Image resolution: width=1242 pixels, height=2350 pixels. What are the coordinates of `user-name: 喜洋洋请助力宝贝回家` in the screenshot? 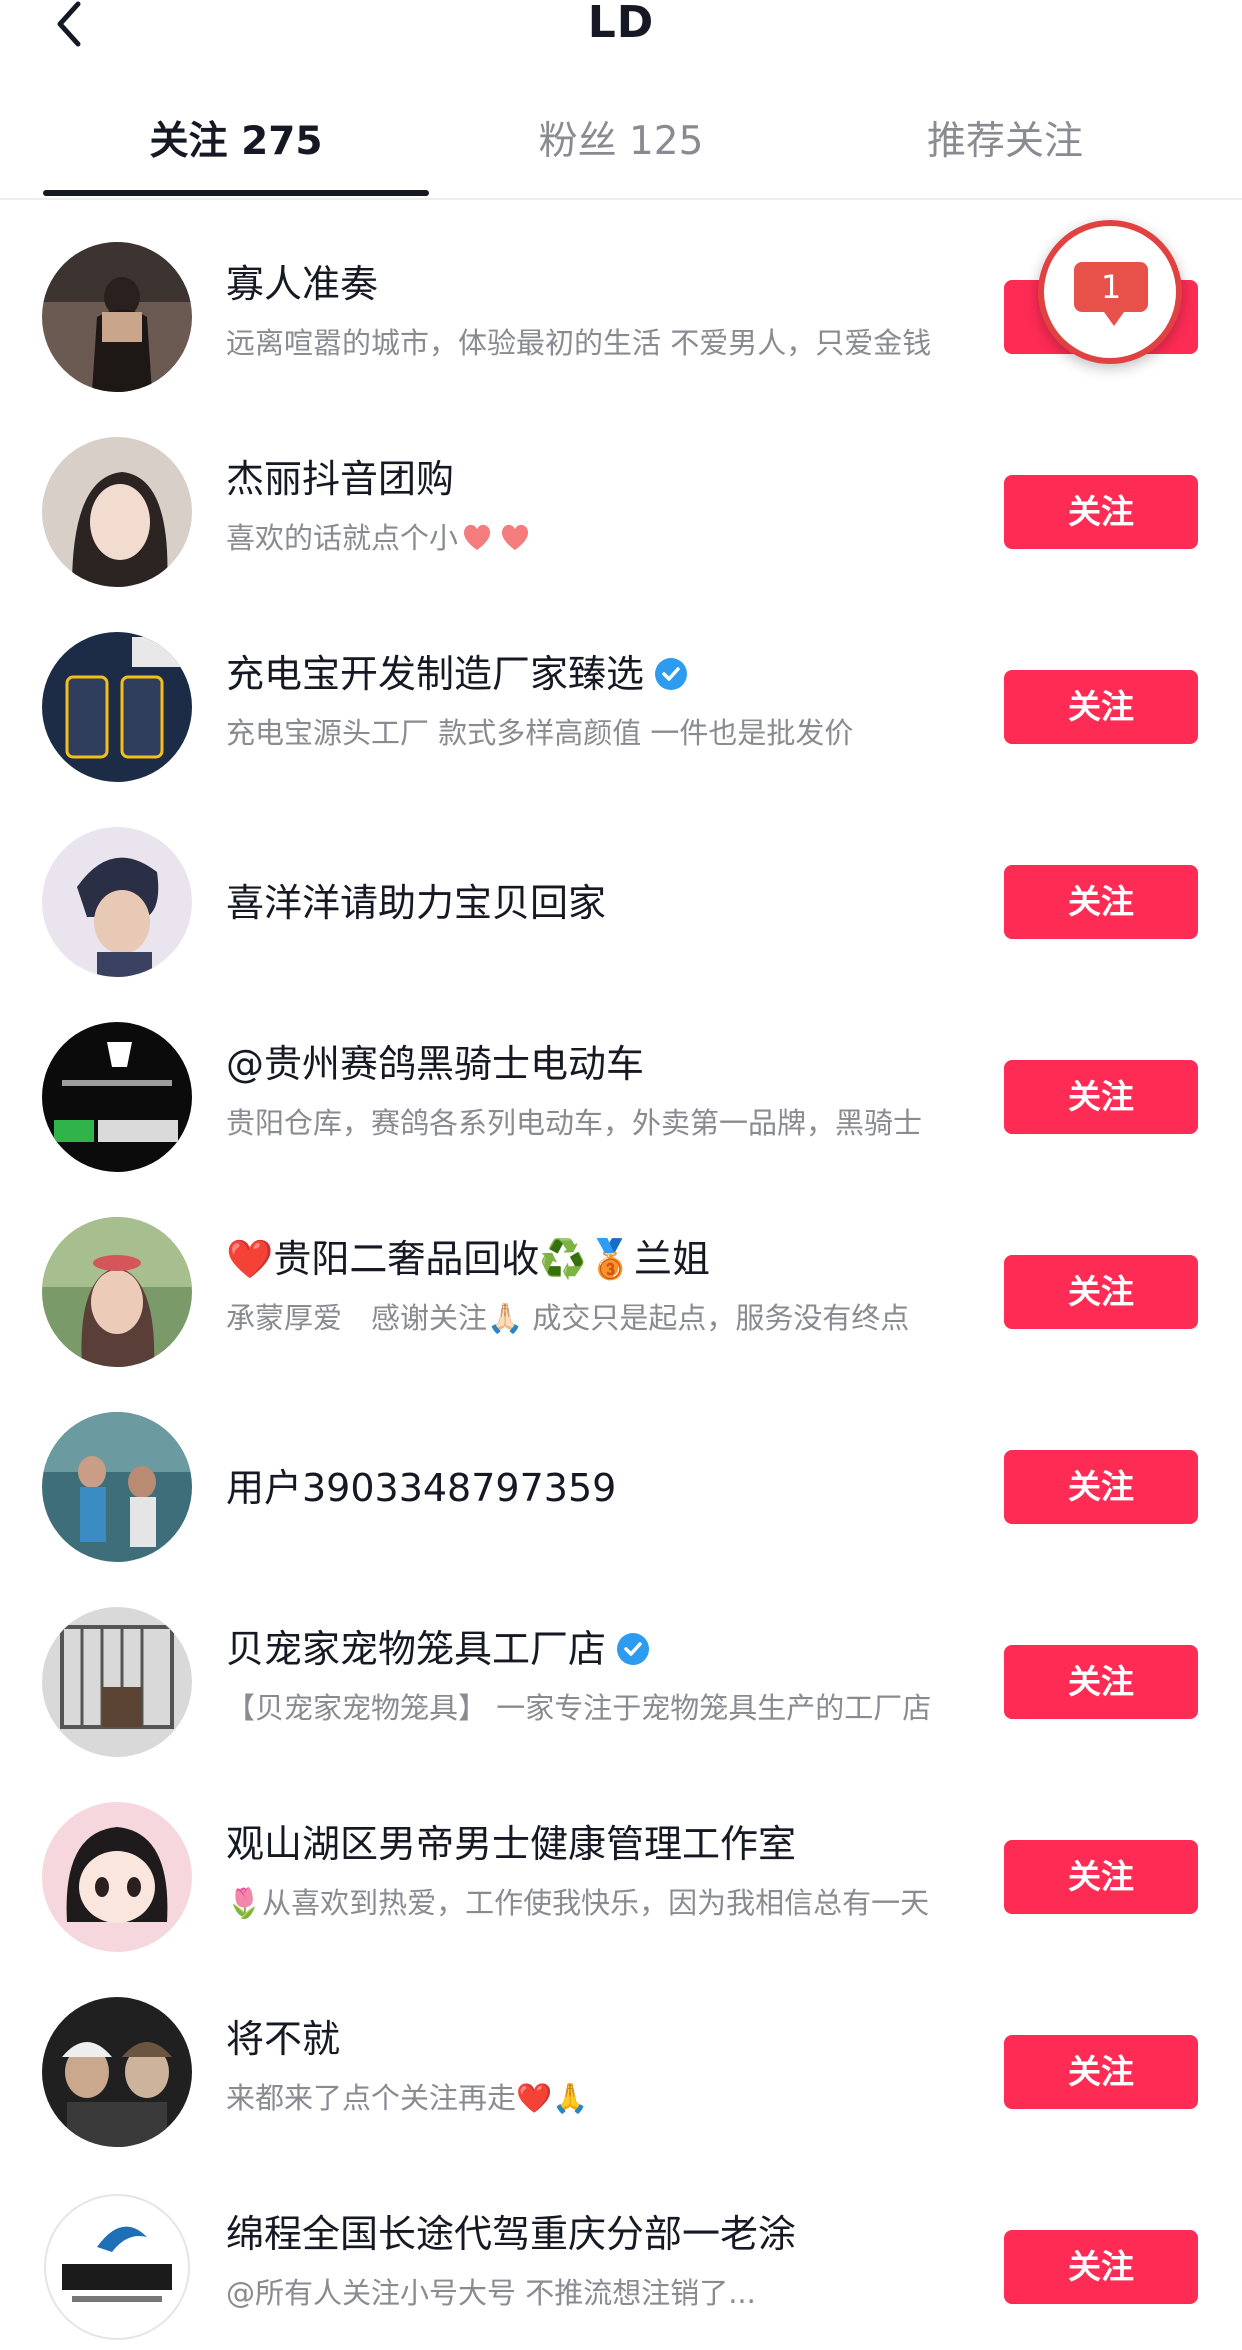 It's located at (596, 903).